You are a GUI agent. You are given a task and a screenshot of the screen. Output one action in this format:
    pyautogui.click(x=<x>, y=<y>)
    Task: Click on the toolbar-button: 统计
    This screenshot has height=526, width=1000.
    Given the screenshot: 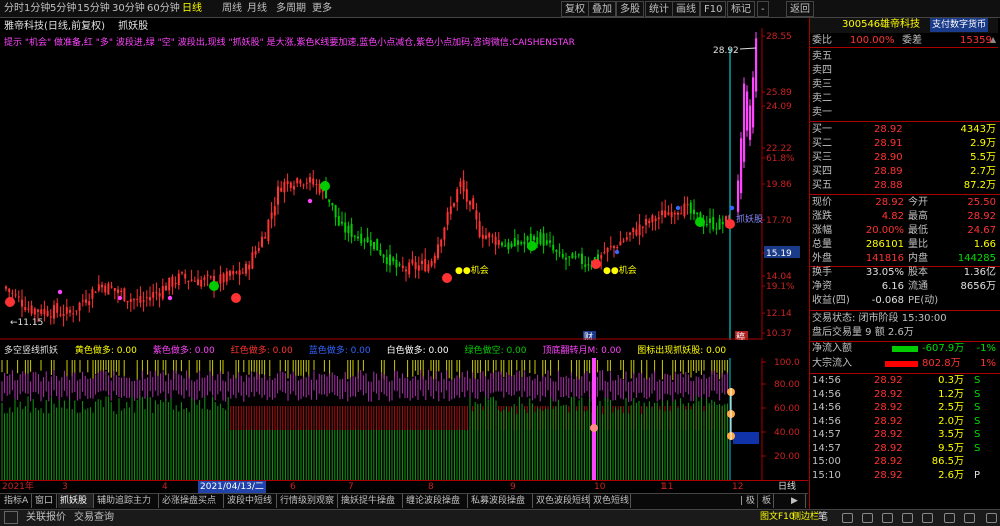 What is the action you would take?
    pyautogui.click(x=659, y=9)
    